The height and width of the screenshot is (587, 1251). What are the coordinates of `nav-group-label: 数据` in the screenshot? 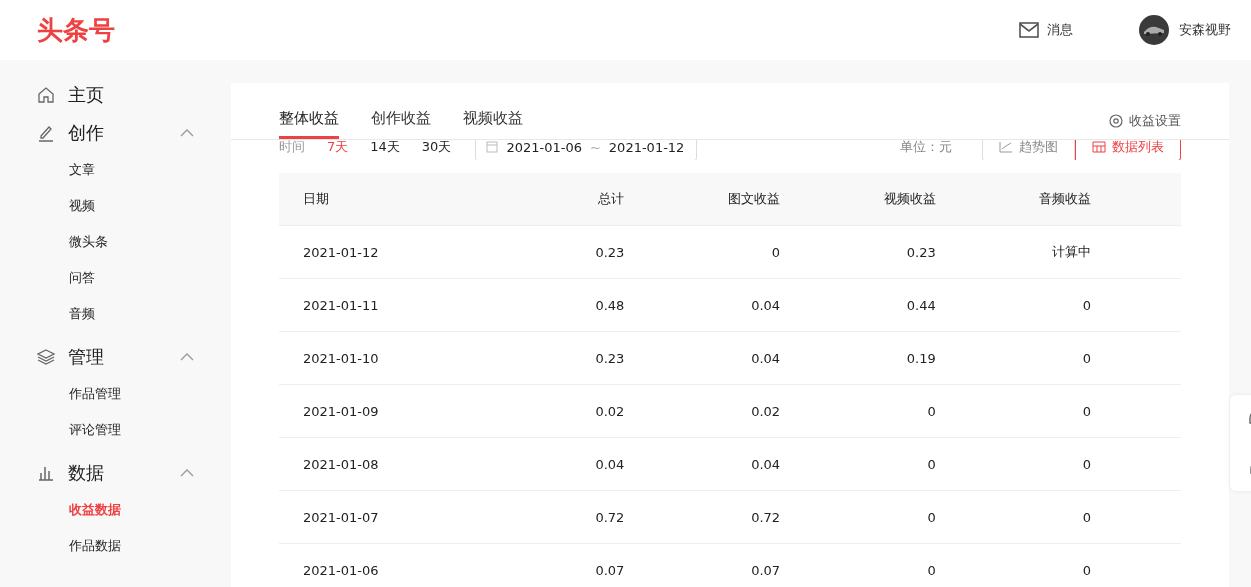 It's located at (124, 473).